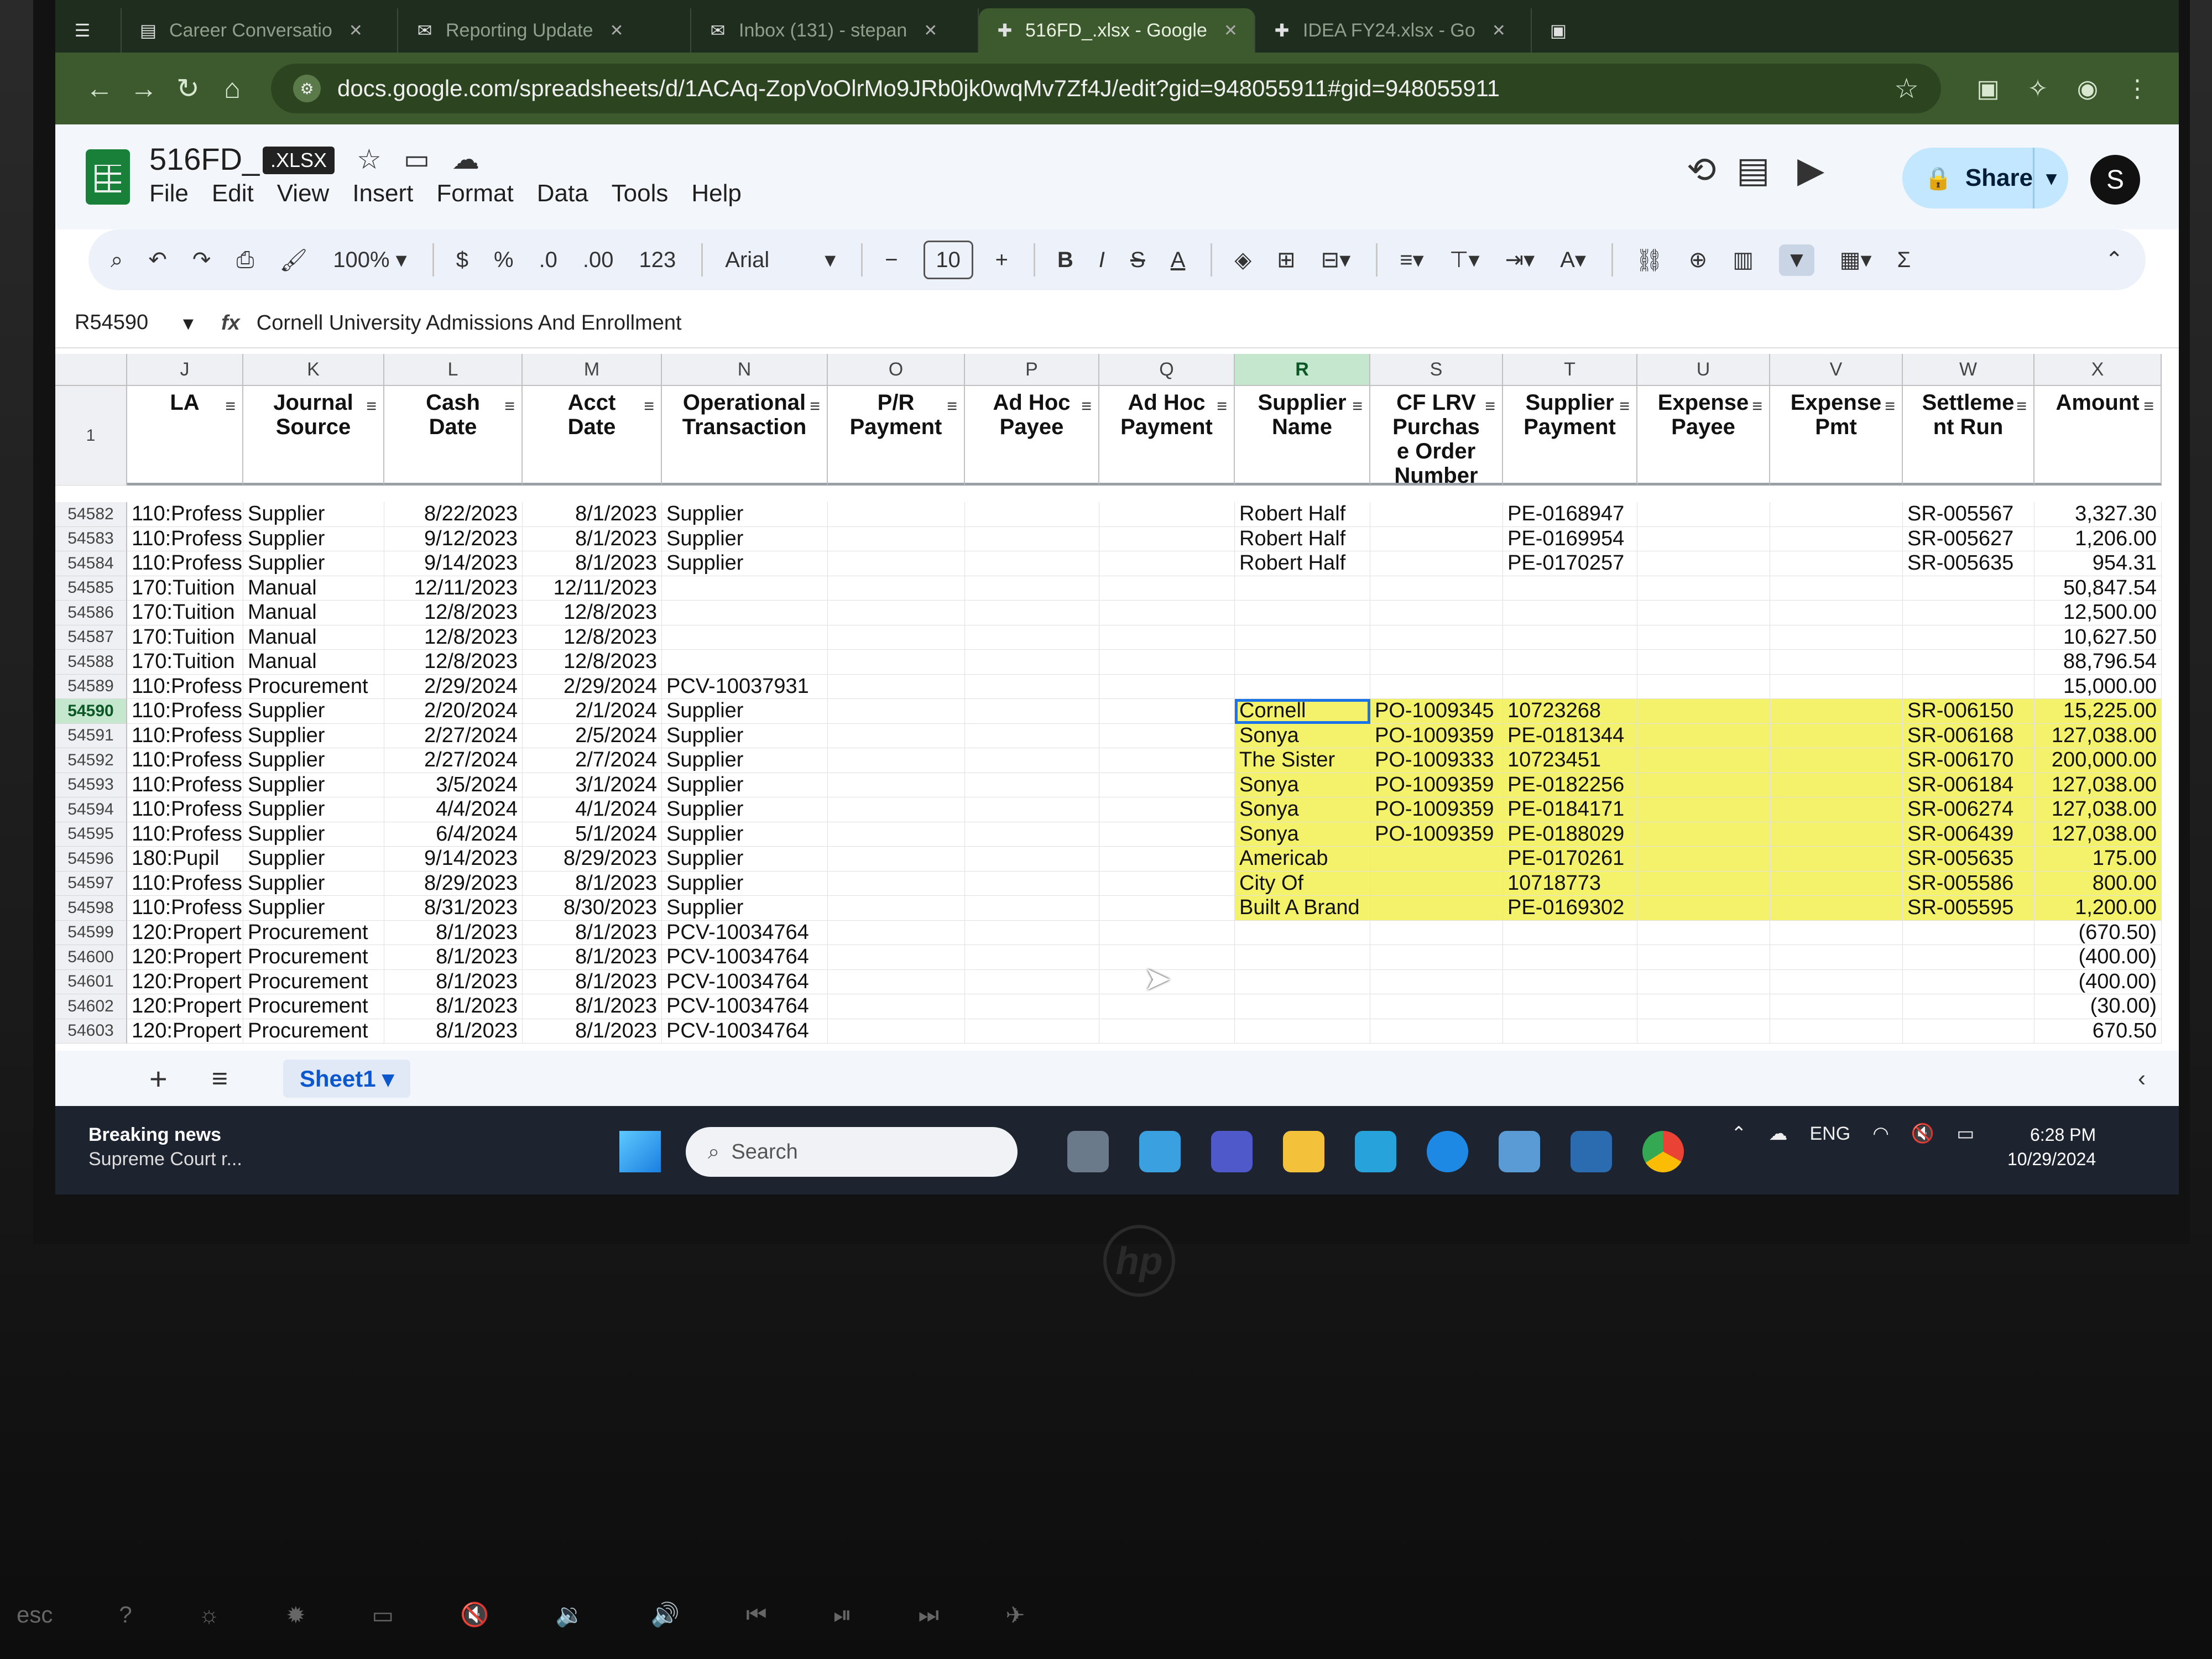 This screenshot has width=2212, height=1659. What do you see at coordinates (454, 835) in the screenshot?
I see `table-cell: 6/4/2024` at bounding box center [454, 835].